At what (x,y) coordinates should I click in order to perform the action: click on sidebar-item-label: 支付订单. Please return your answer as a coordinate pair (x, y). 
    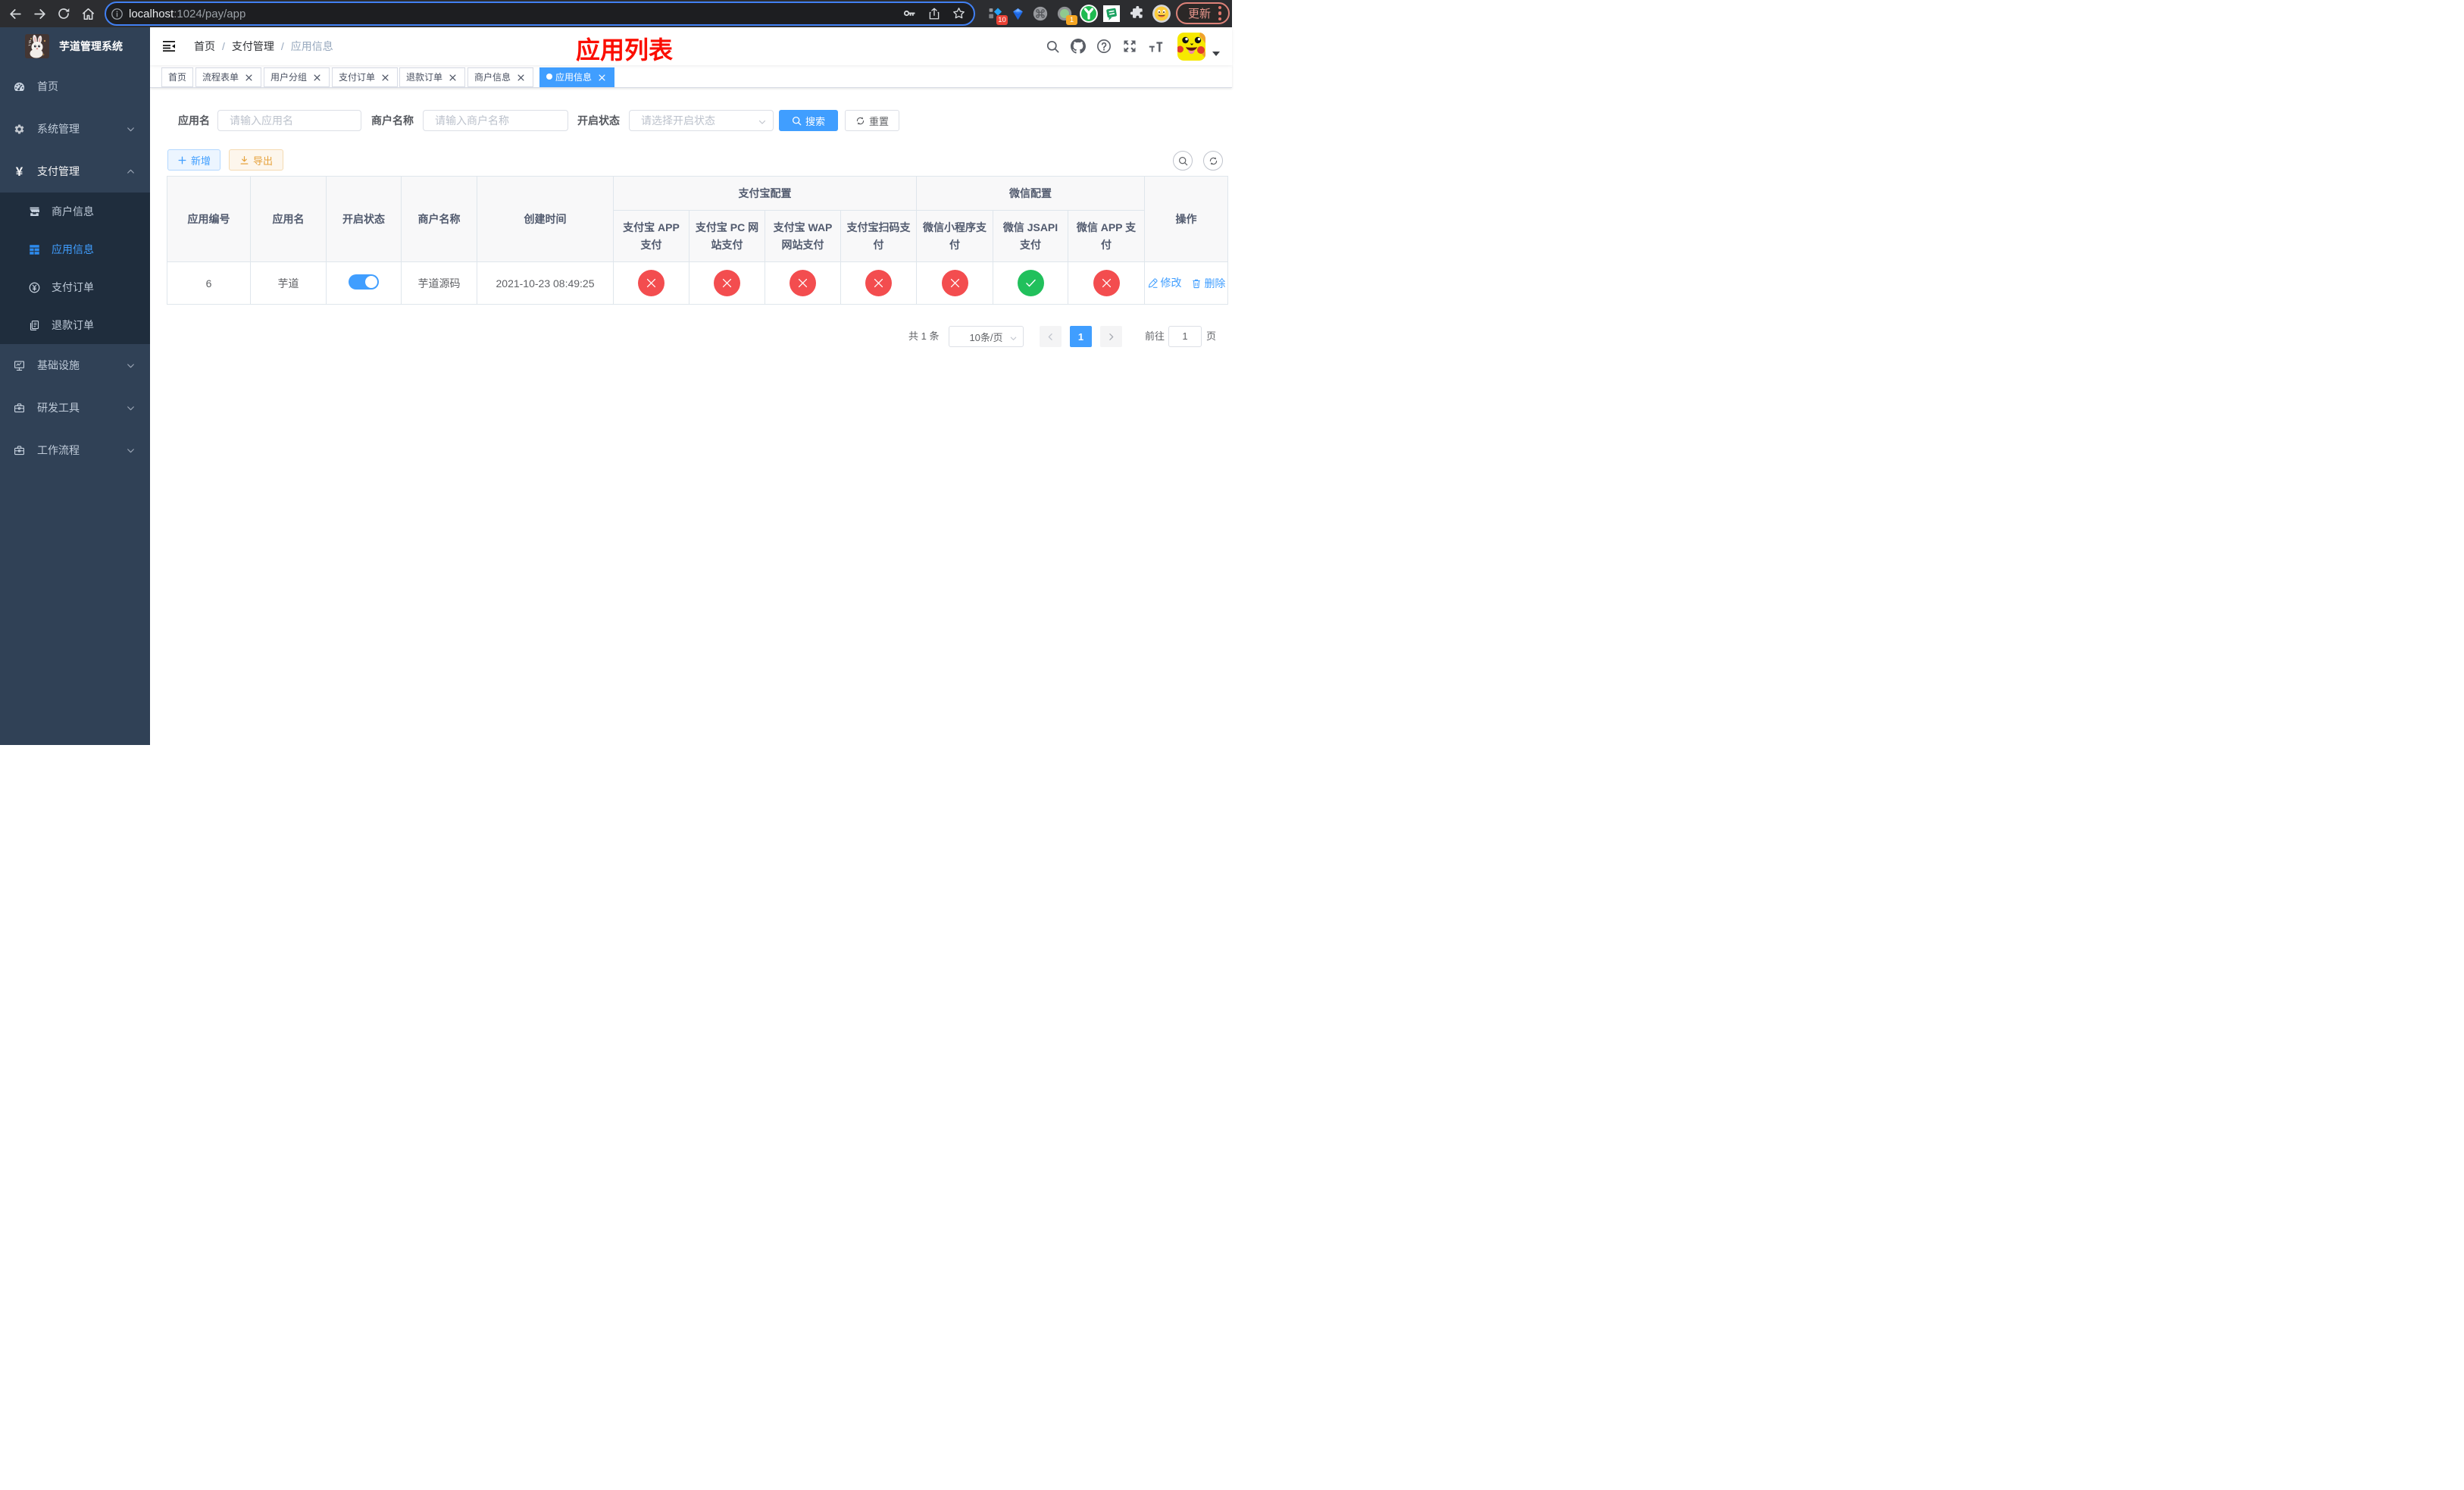
    Looking at the image, I should click on (73, 287).